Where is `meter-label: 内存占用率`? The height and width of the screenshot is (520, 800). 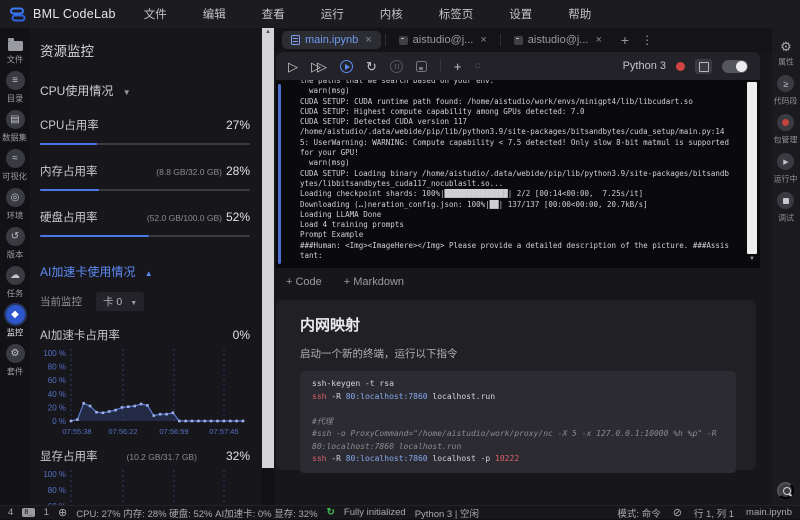 meter-label: 内存占用率 is located at coordinates (69, 171).